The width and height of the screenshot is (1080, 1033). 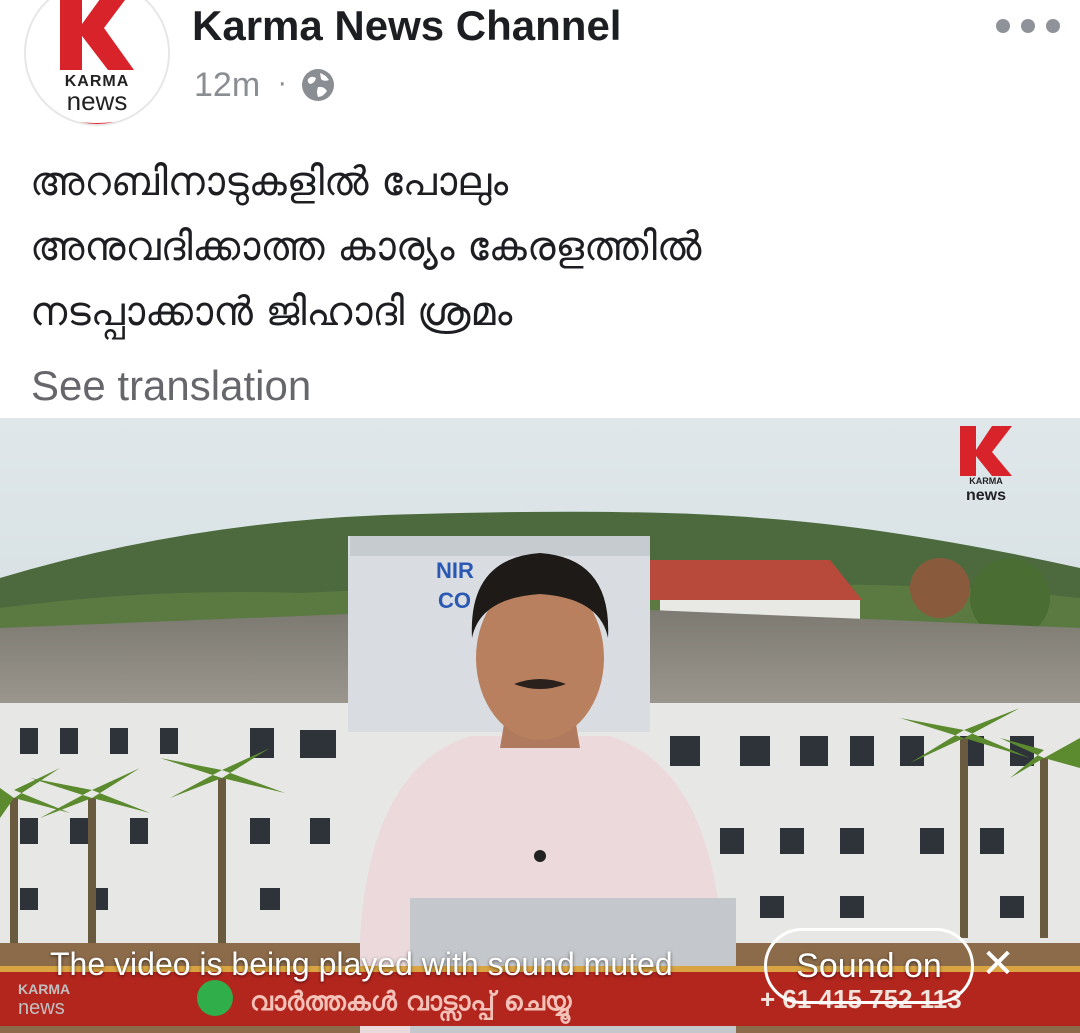 I want to click on karma-news-logo: KARMA news channel, so click(x=97, y=62).